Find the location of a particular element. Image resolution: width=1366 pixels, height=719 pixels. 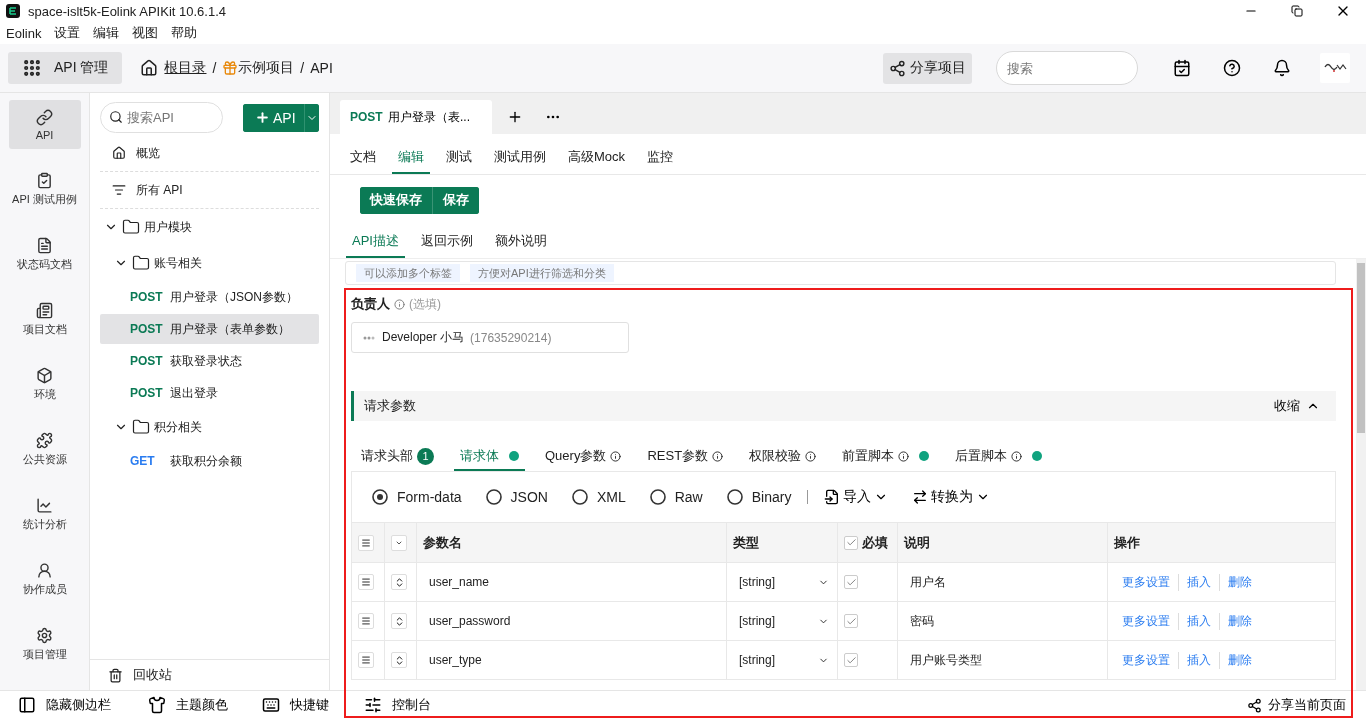

sidebar-item: API 测试用例 is located at coordinates (44, 189).